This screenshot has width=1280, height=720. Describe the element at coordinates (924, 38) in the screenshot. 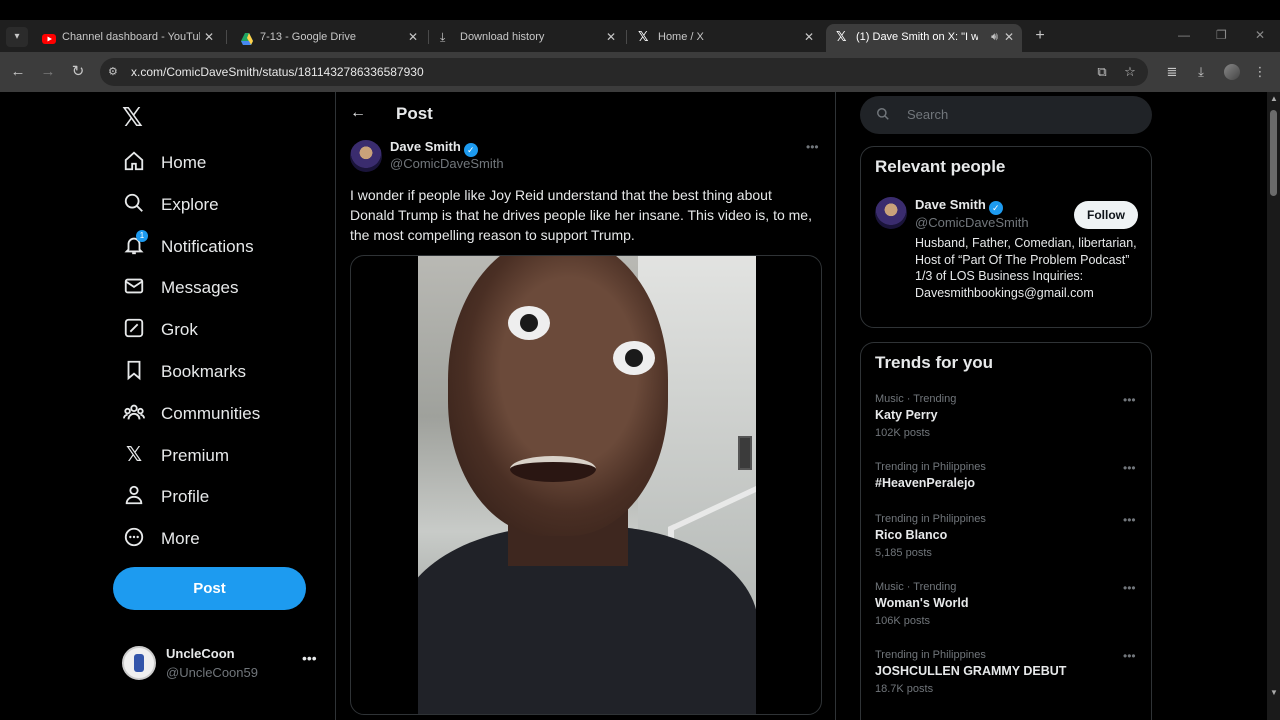

I see `tab-dave-smith-post: 𝕏 (1) Dave Smith on X: "I won 🔊︎ ✕` at that location.